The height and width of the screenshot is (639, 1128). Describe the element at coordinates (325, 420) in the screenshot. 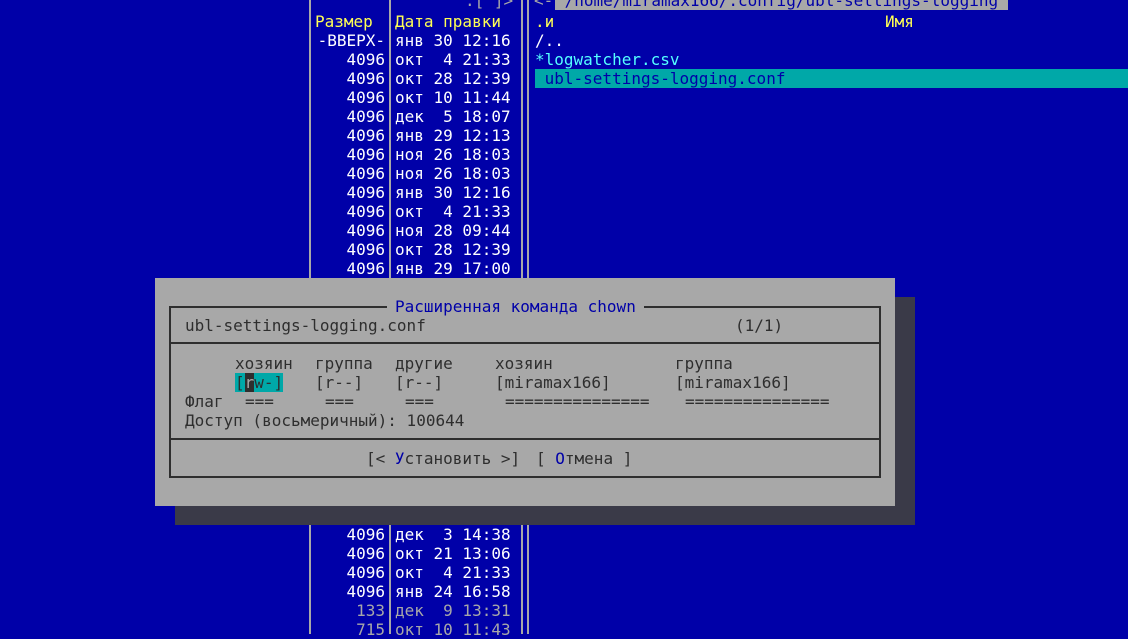

I see `octal-access: Доступ (восьмеричный): 100644` at that location.